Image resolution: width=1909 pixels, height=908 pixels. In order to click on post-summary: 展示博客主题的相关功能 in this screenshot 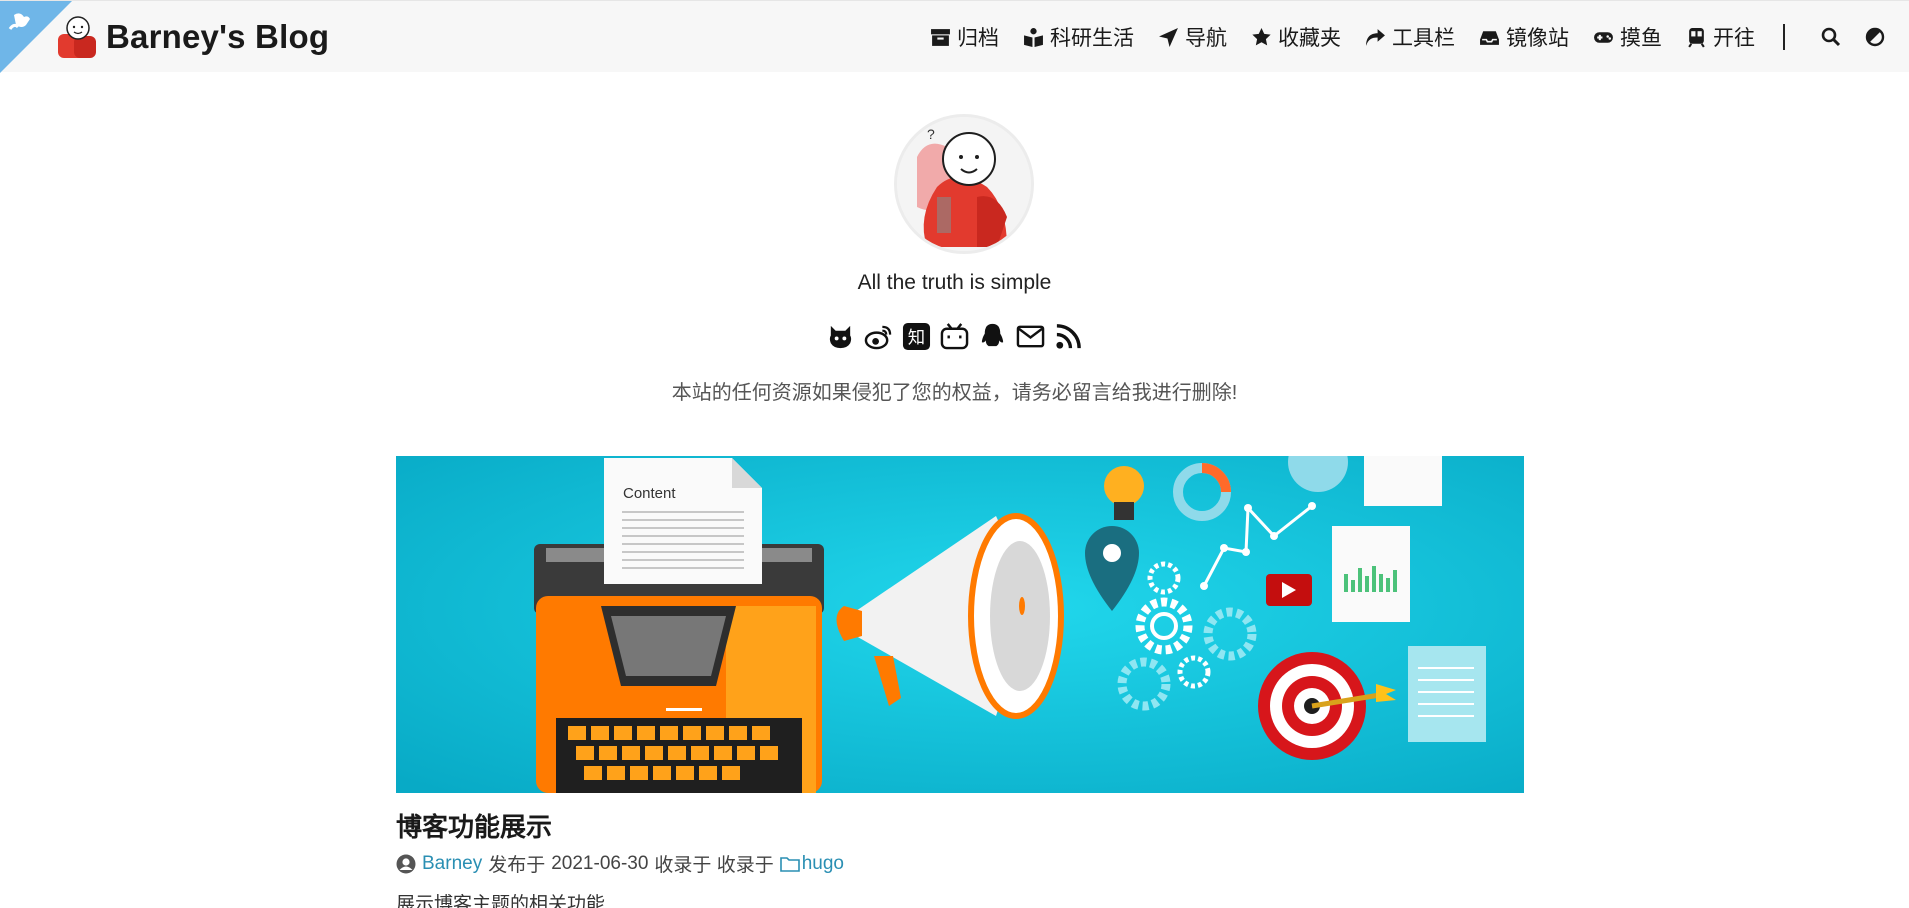, I will do `click(501, 901)`.